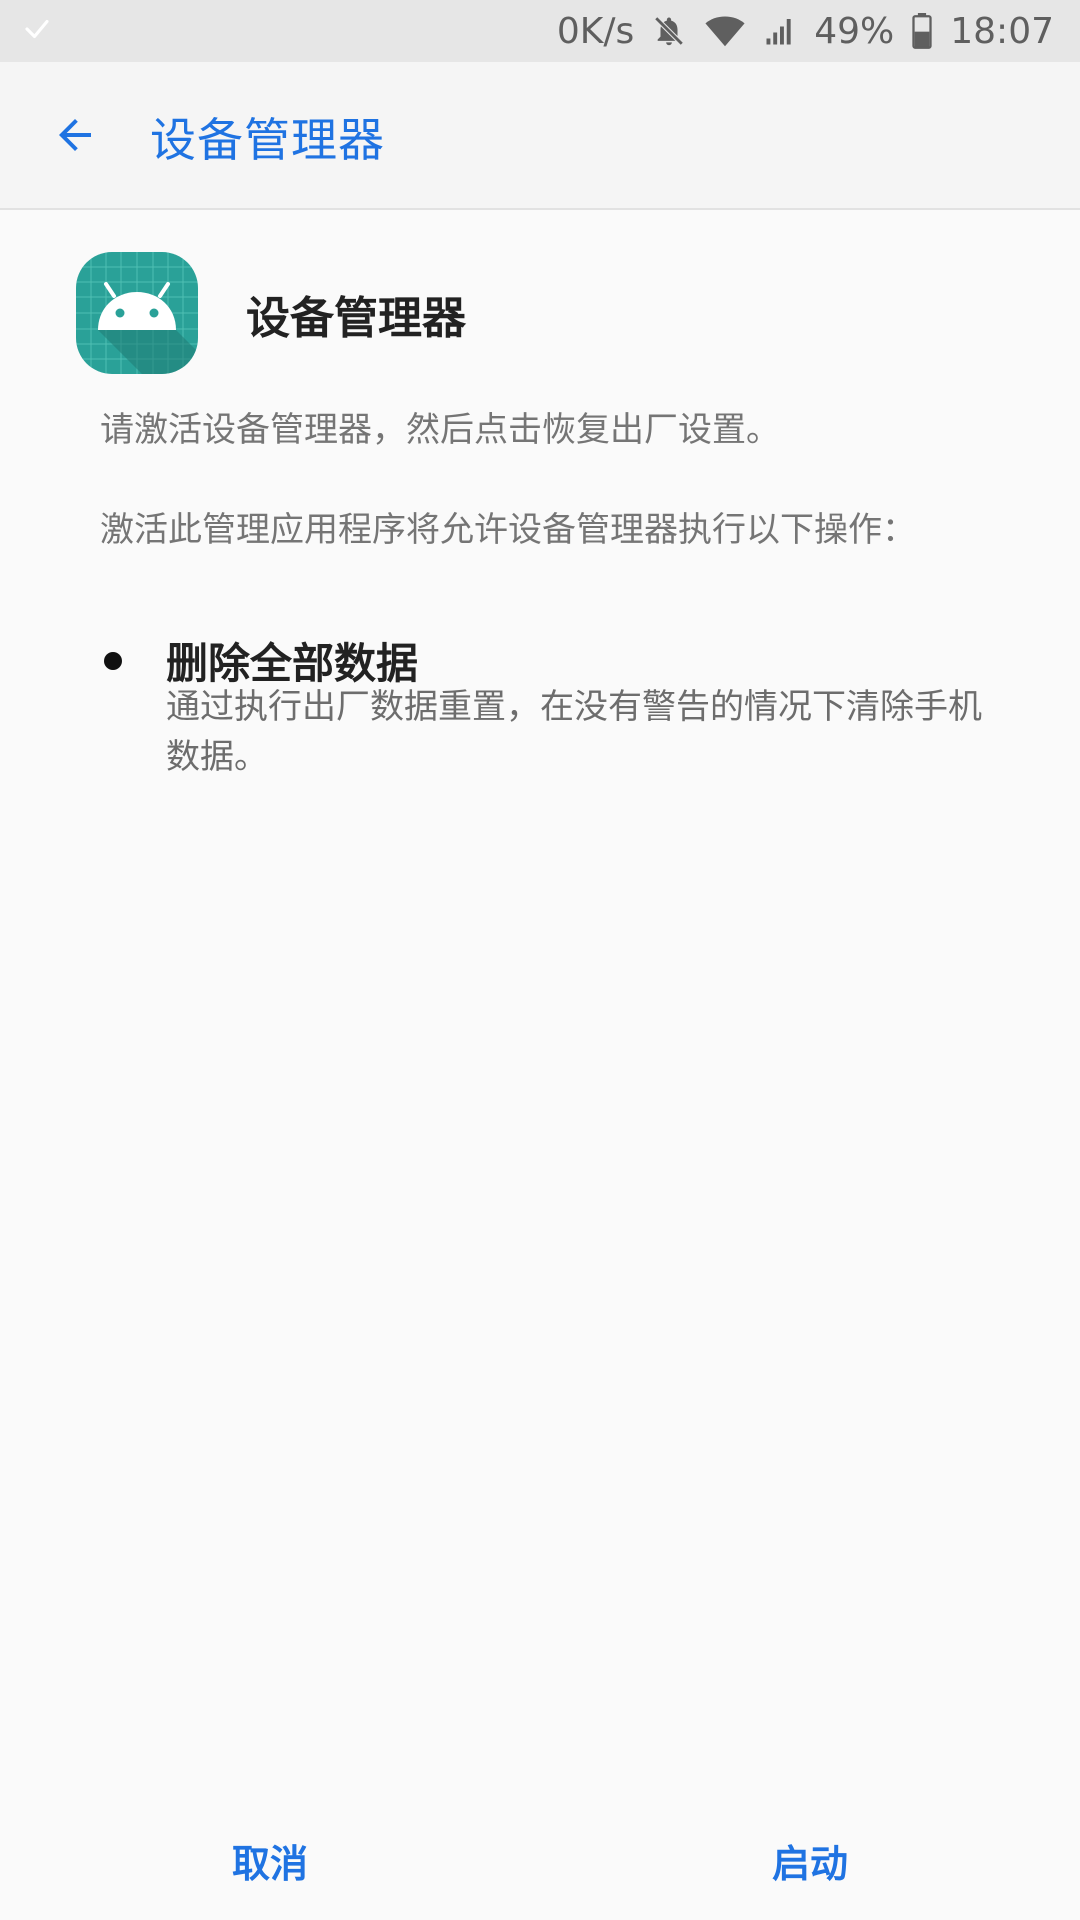 The width and height of the screenshot is (1080, 1920). Describe the element at coordinates (780, 31) in the screenshot. I see `signal-icon` at that location.